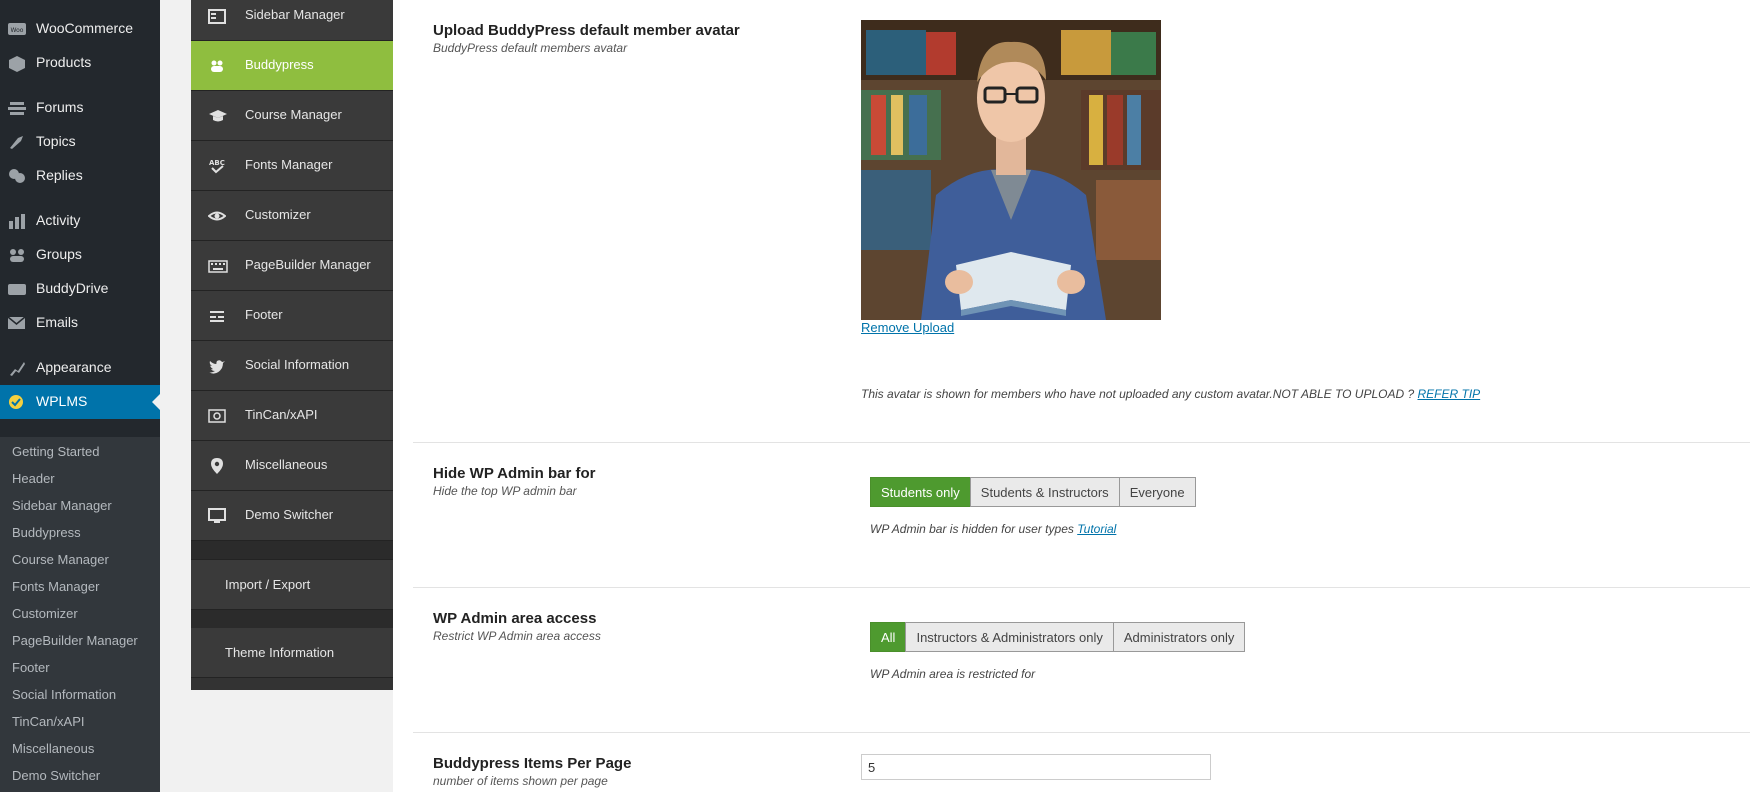 The width and height of the screenshot is (1750, 792). I want to click on sidebar-icon, so click(217, 16).